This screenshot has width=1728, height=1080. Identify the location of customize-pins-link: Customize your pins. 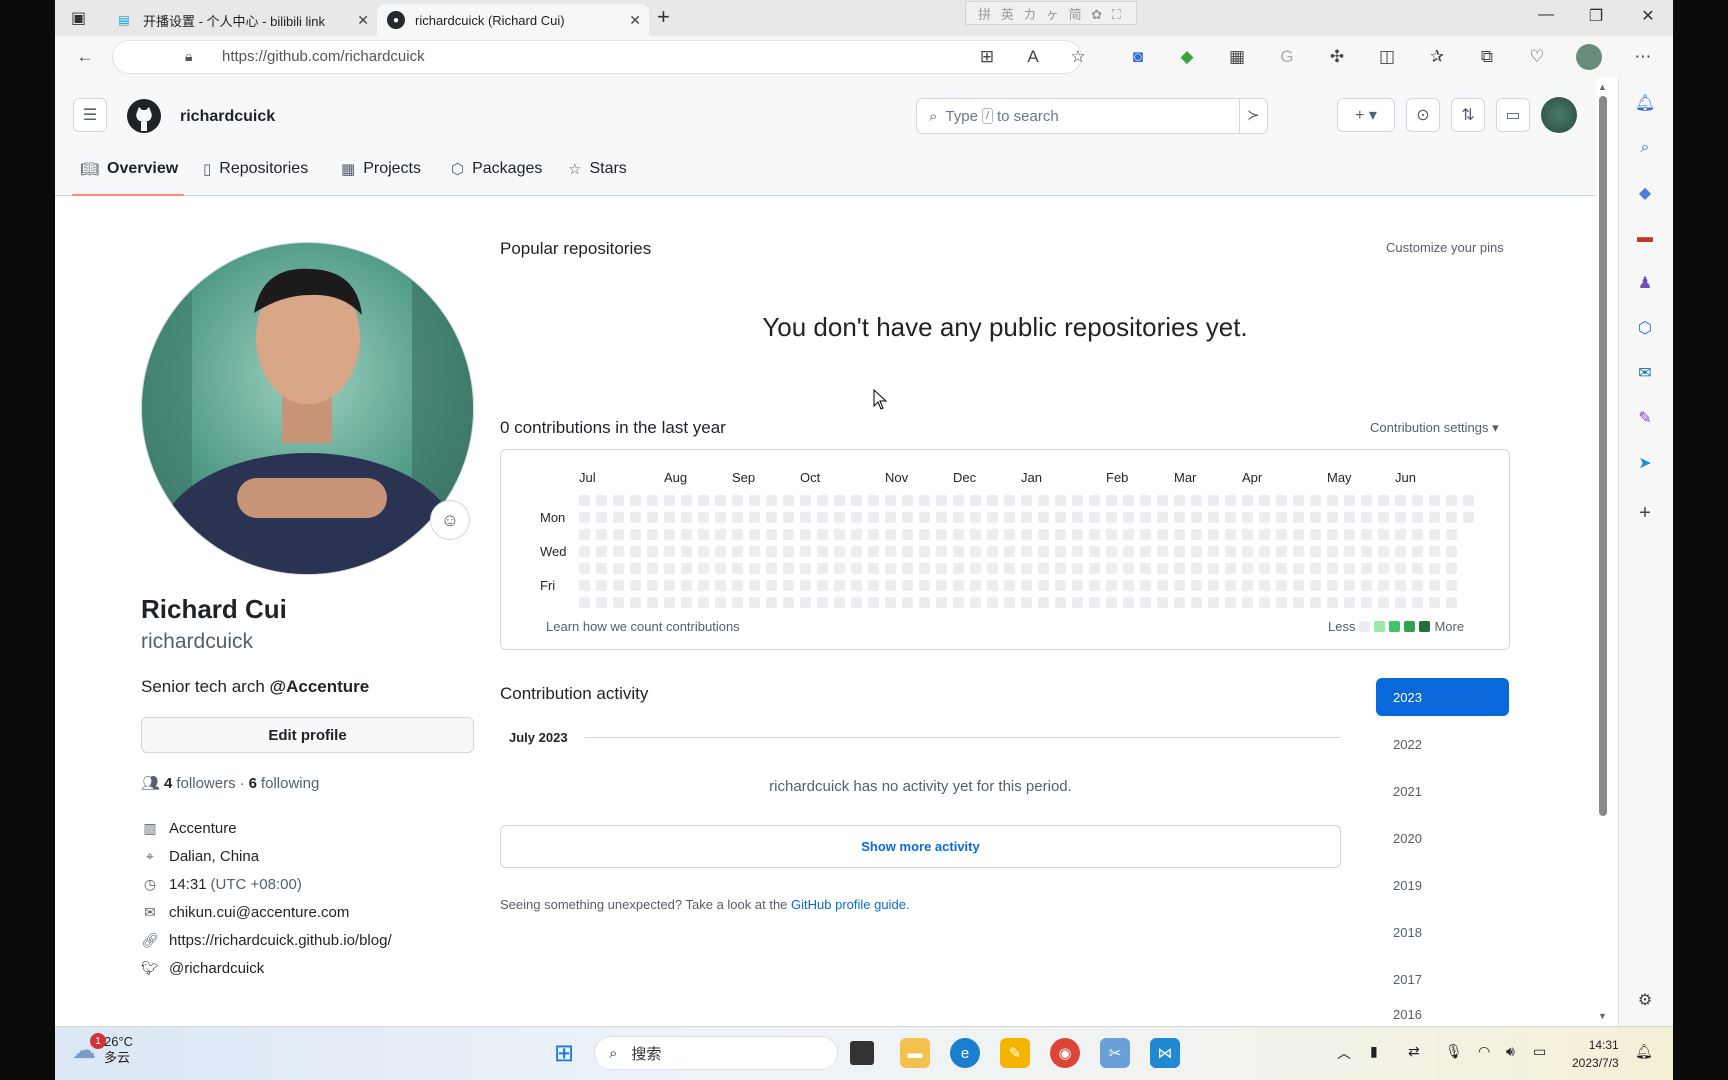
(1445, 247).